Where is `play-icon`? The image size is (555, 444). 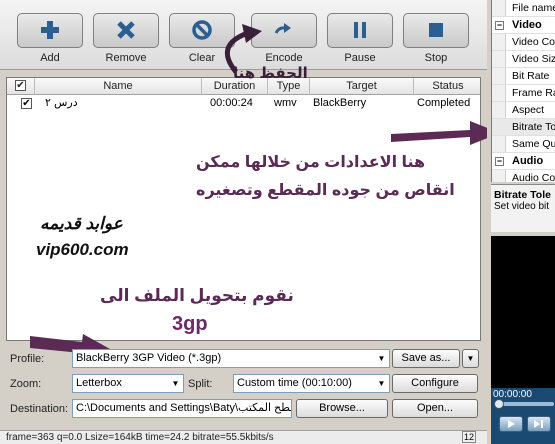
play-icon is located at coordinates (511, 424).